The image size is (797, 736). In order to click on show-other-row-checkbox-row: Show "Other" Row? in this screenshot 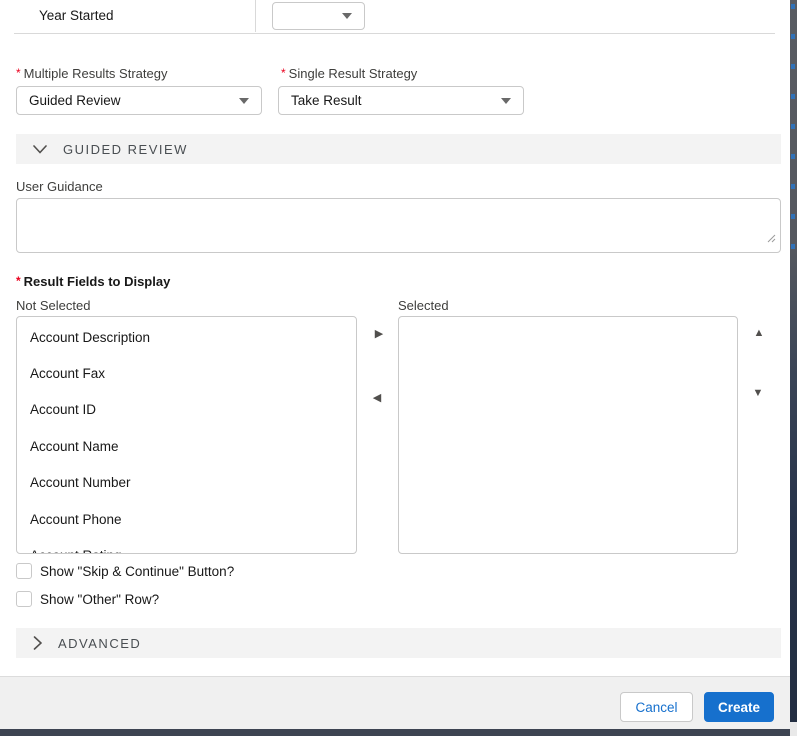, I will do `click(87, 599)`.